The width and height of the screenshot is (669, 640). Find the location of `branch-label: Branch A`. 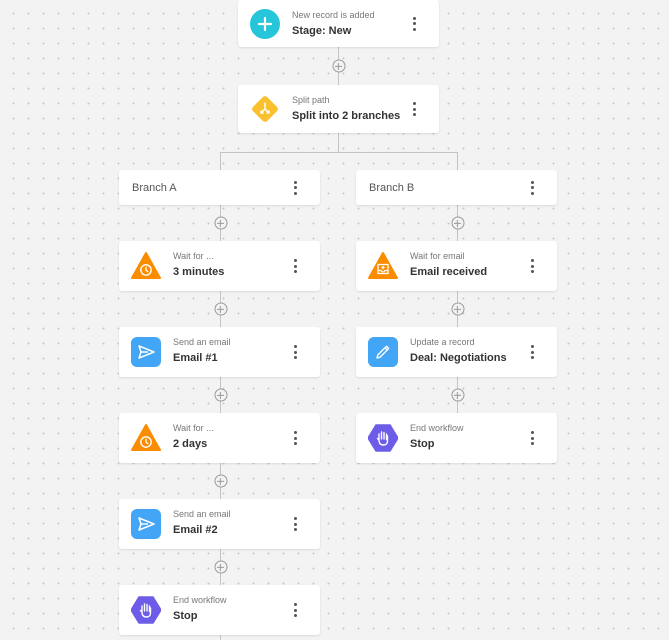

branch-label: Branch A is located at coordinates (154, 187).